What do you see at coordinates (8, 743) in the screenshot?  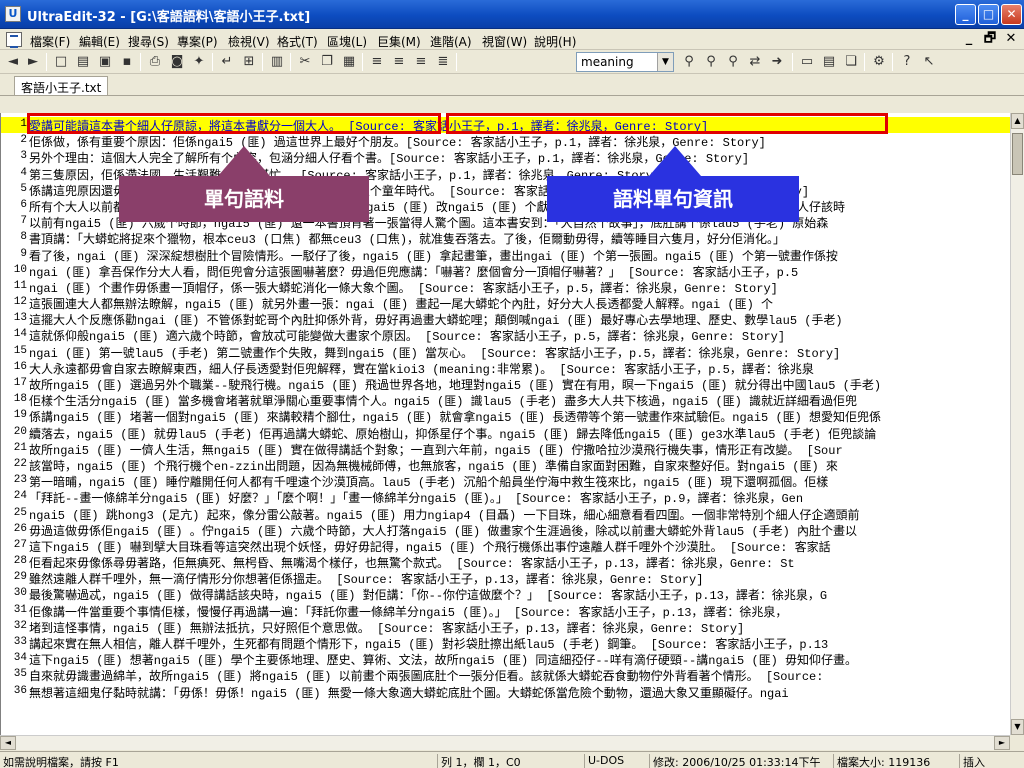 I see `scroll-left-icon: ◄` at bounding box center [8, 743].